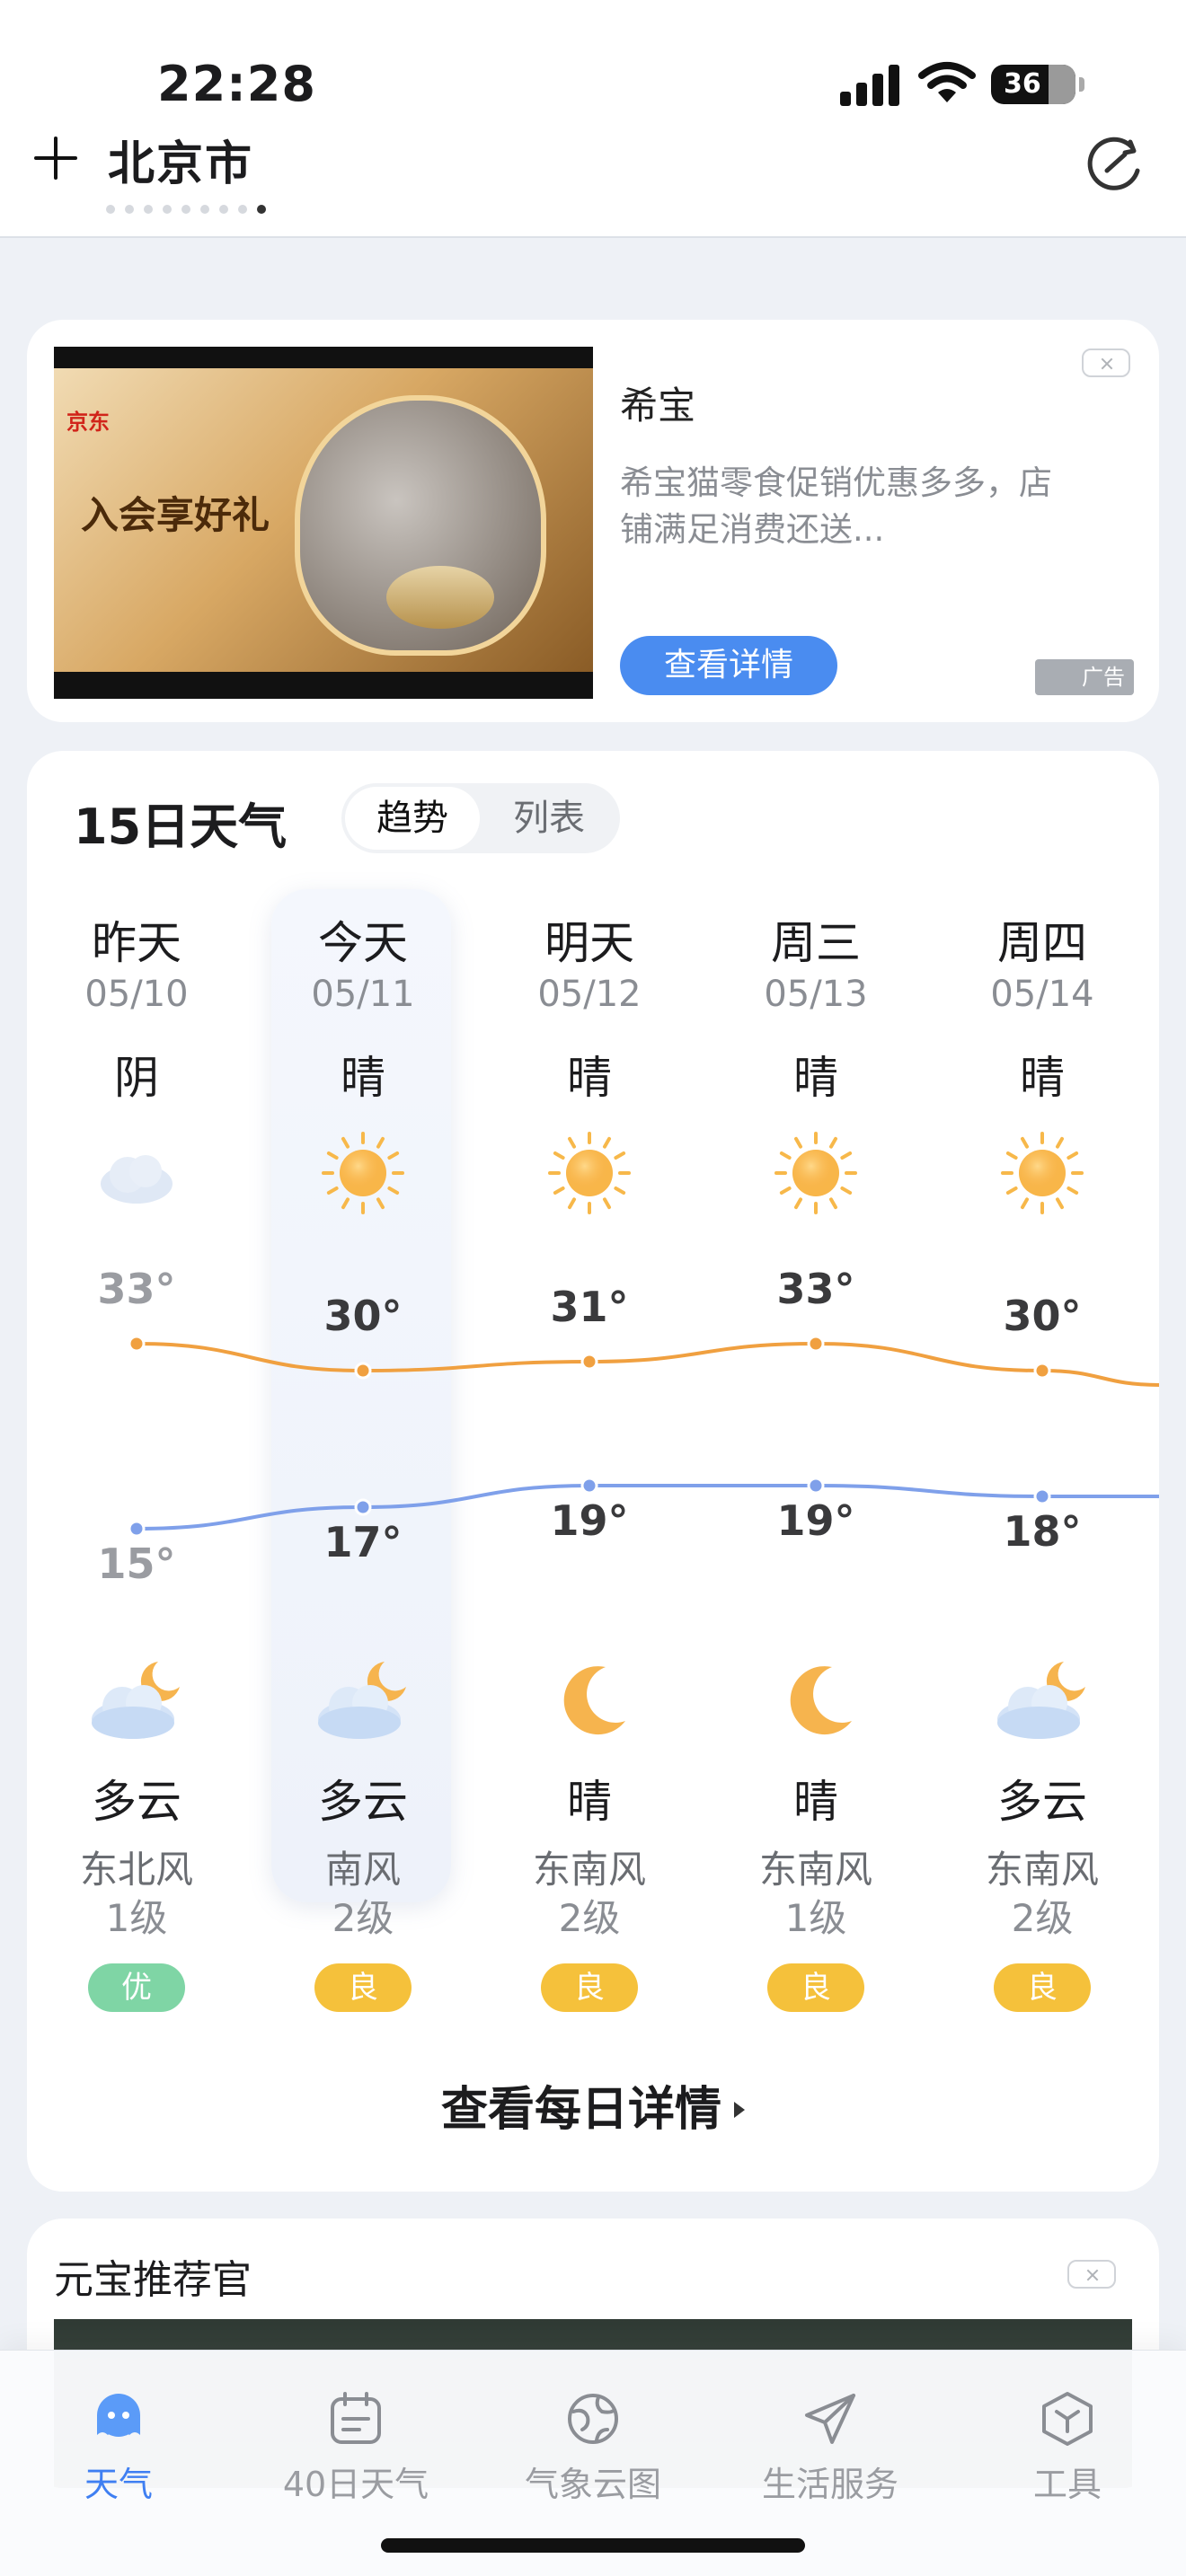  Describe the element at coordinates (136, 1563) in the screenshot. I see `forecast-low-temp: 15°` at that location.